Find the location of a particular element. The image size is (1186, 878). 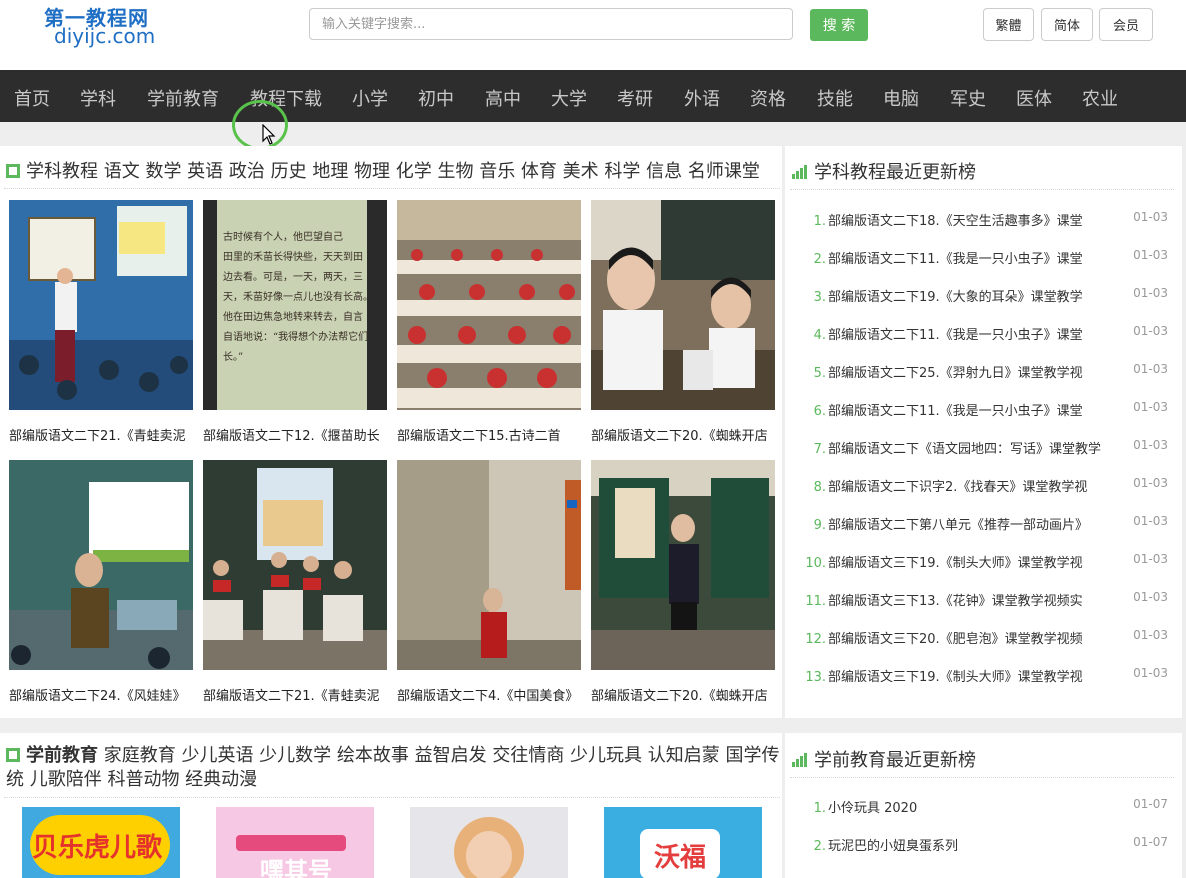

nav-item-medical-sports: 医体 is located at coordinates (1034, 98).